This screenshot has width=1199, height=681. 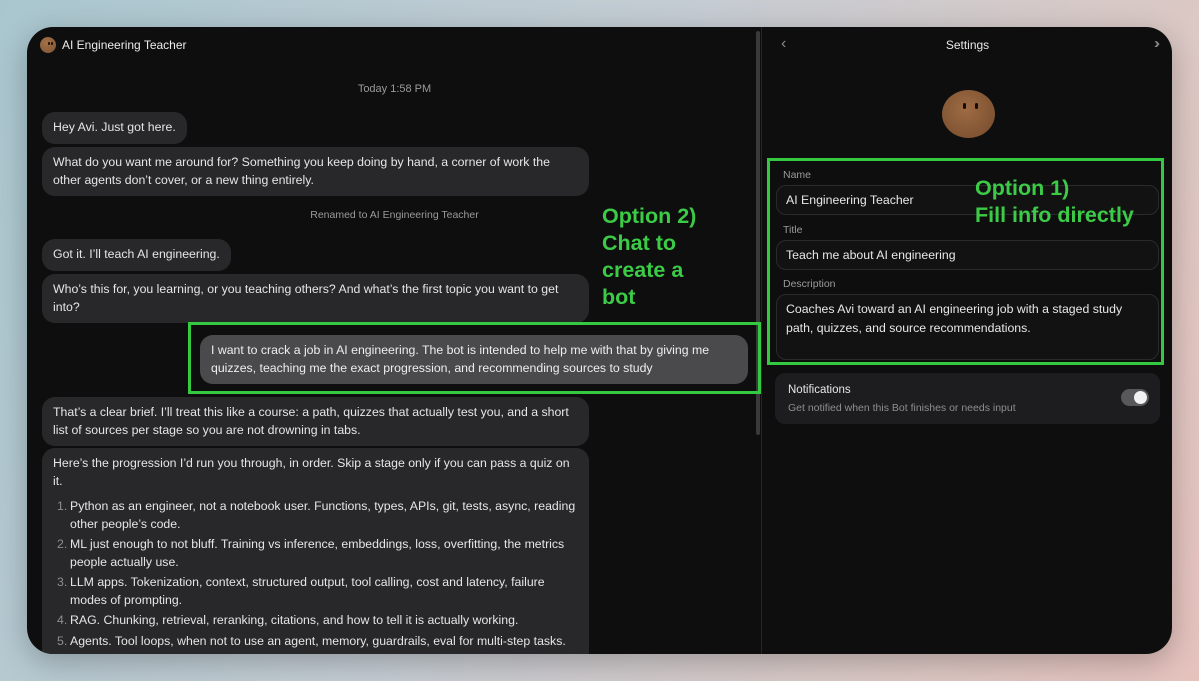 I want to click on notifications-toggle, so click(x=1135, y=397).